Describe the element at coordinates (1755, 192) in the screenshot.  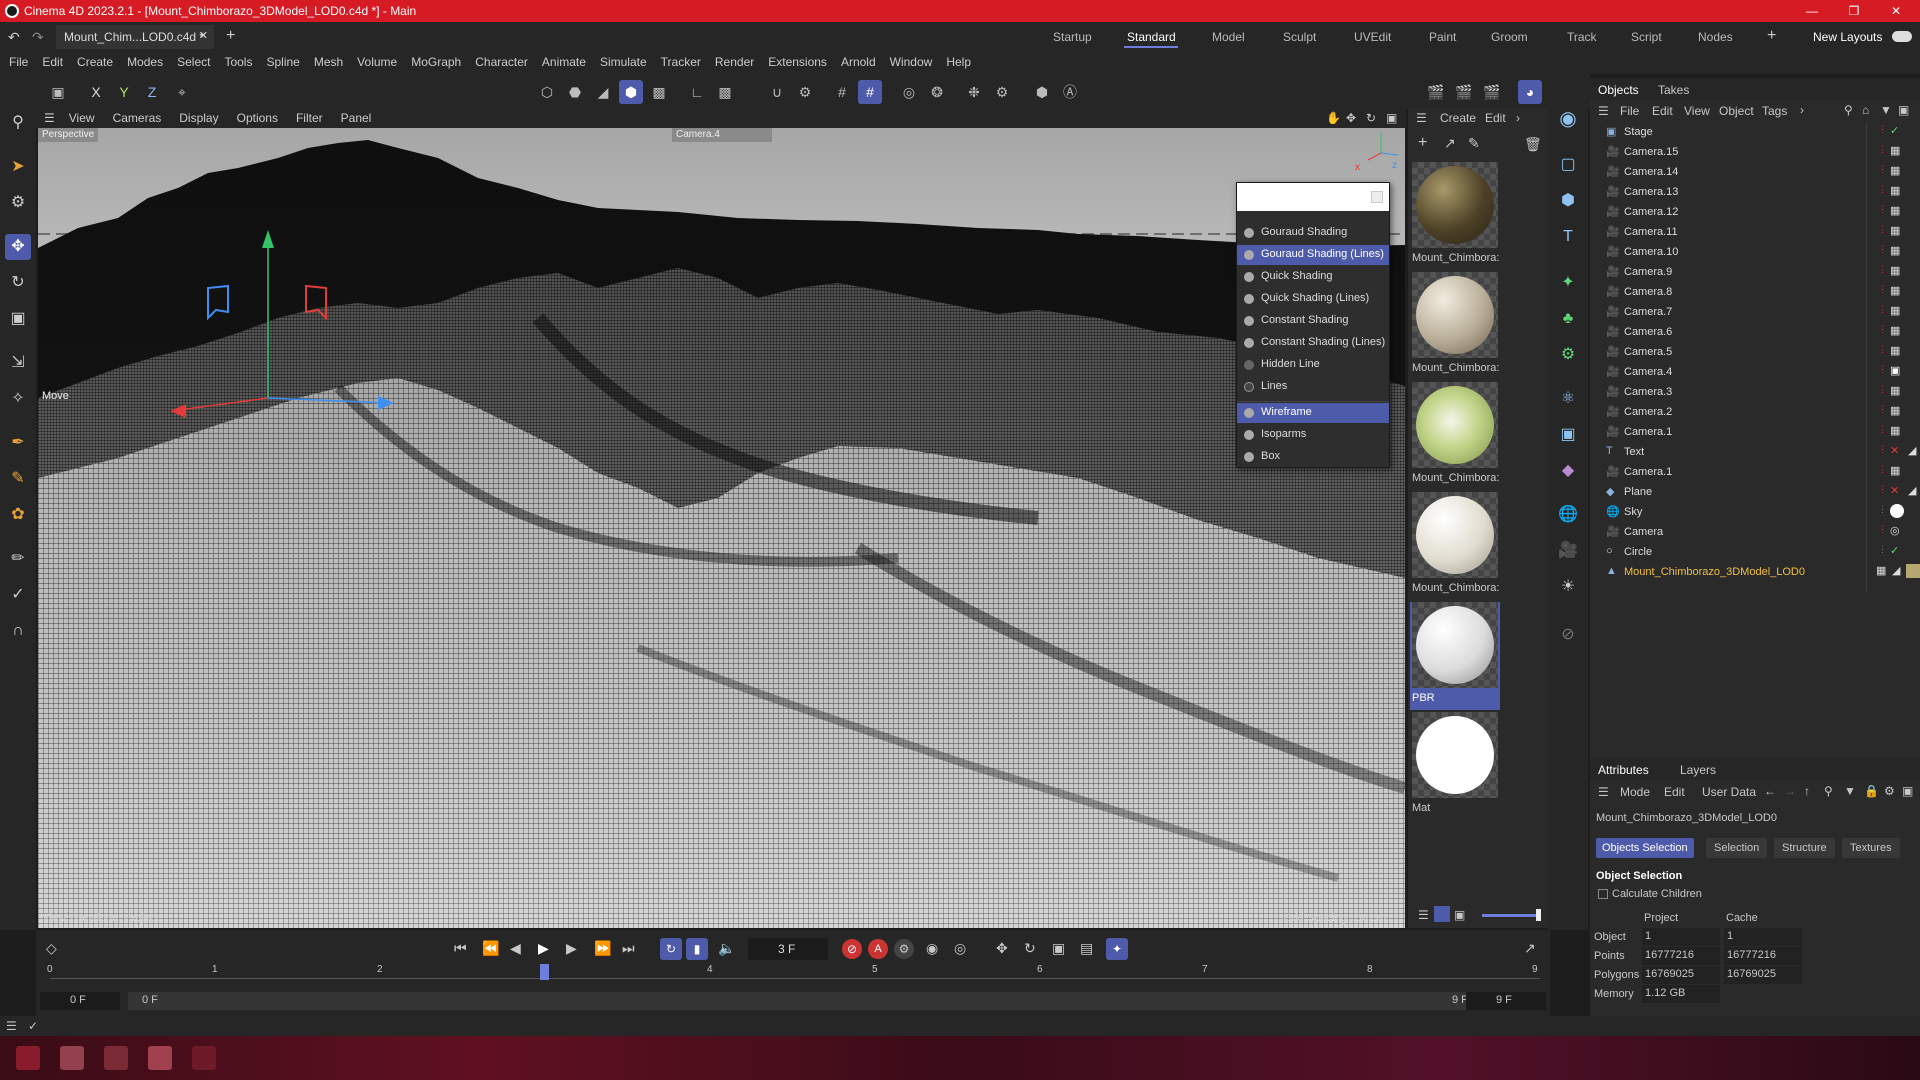
I see `object-row: 🎥 Camera.13 ⋮ ▦` at that location.